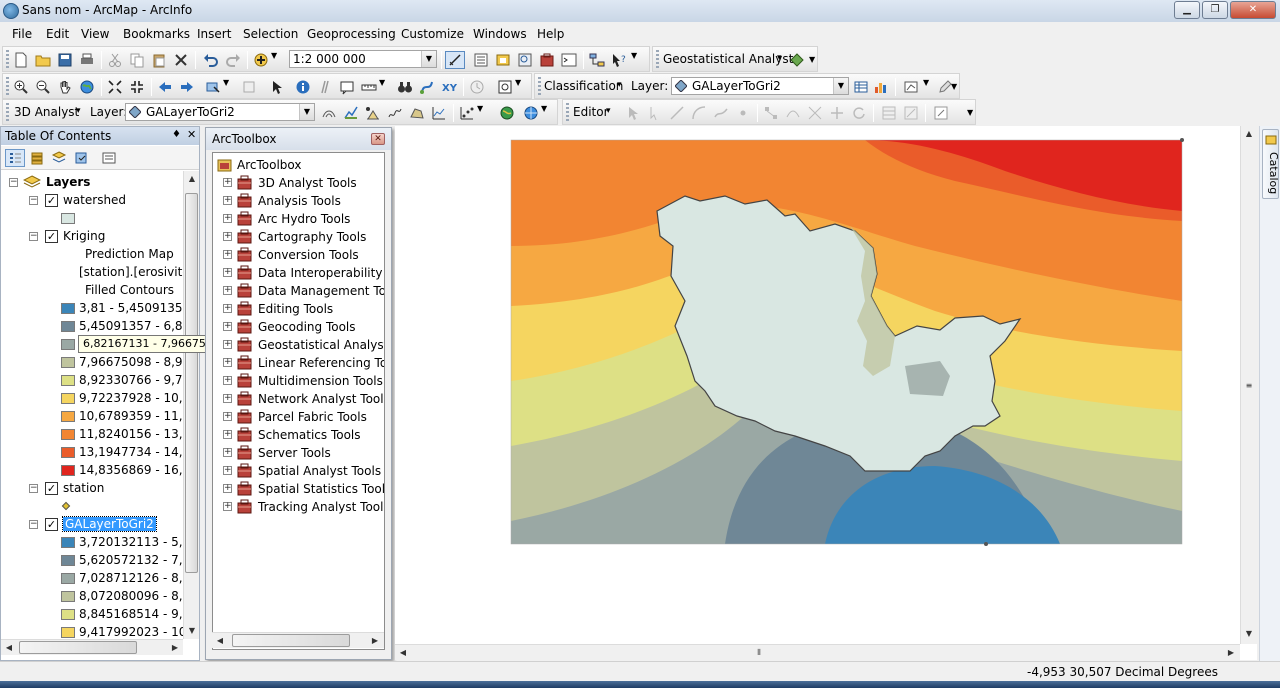 This screenshot has height=688, width=1280. What do you see at coordinates (550, 34) in the screenshot?
I see `menu-help: Help` at bounding box center [550, 34].